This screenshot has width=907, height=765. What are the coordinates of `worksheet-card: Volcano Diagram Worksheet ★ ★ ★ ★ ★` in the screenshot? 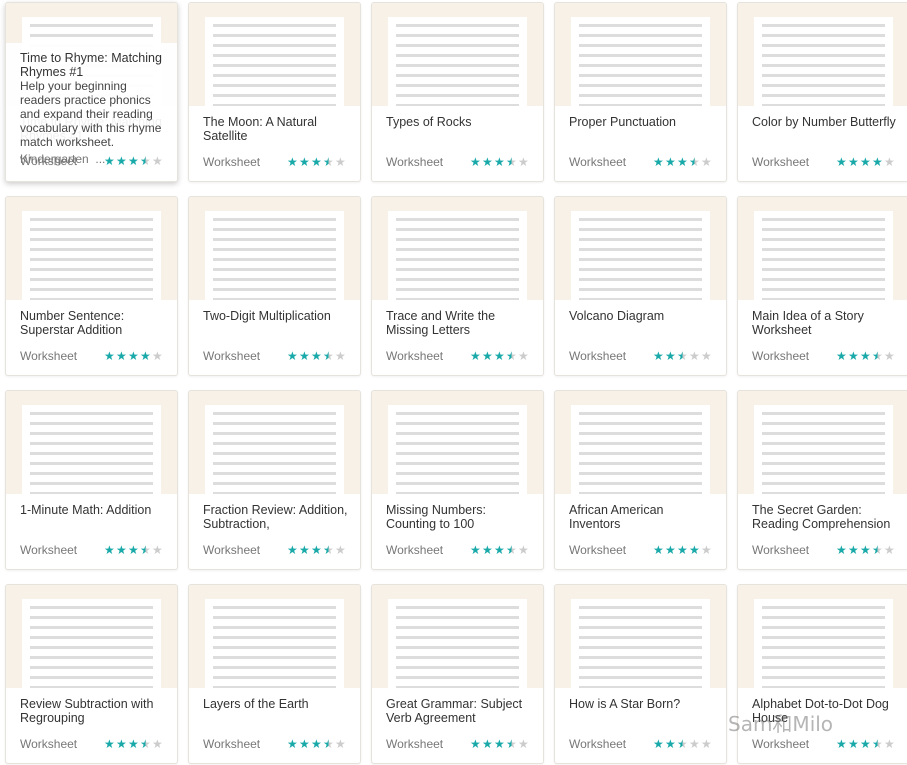 It's located at (640, 286).